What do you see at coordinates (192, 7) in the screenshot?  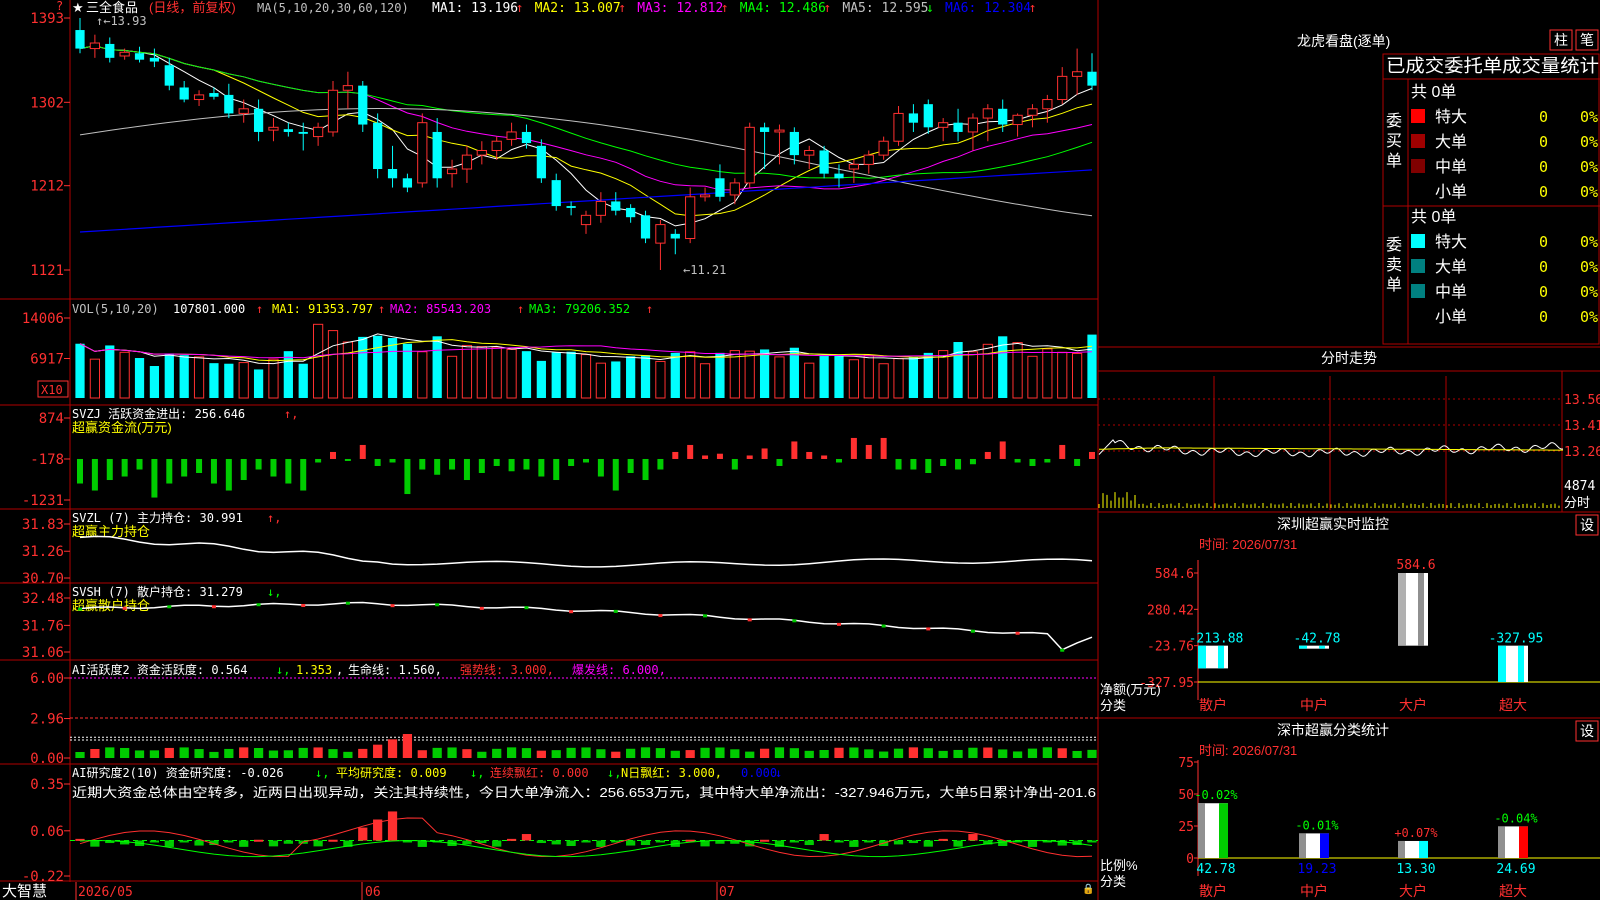 I see `period-label: (日线，前复权)` at bounding box center [192, 7].